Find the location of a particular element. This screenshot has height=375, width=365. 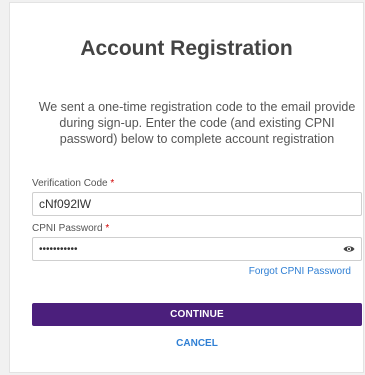

cpni-password-label: CPNI Password * is located at coordinates (70, 228).